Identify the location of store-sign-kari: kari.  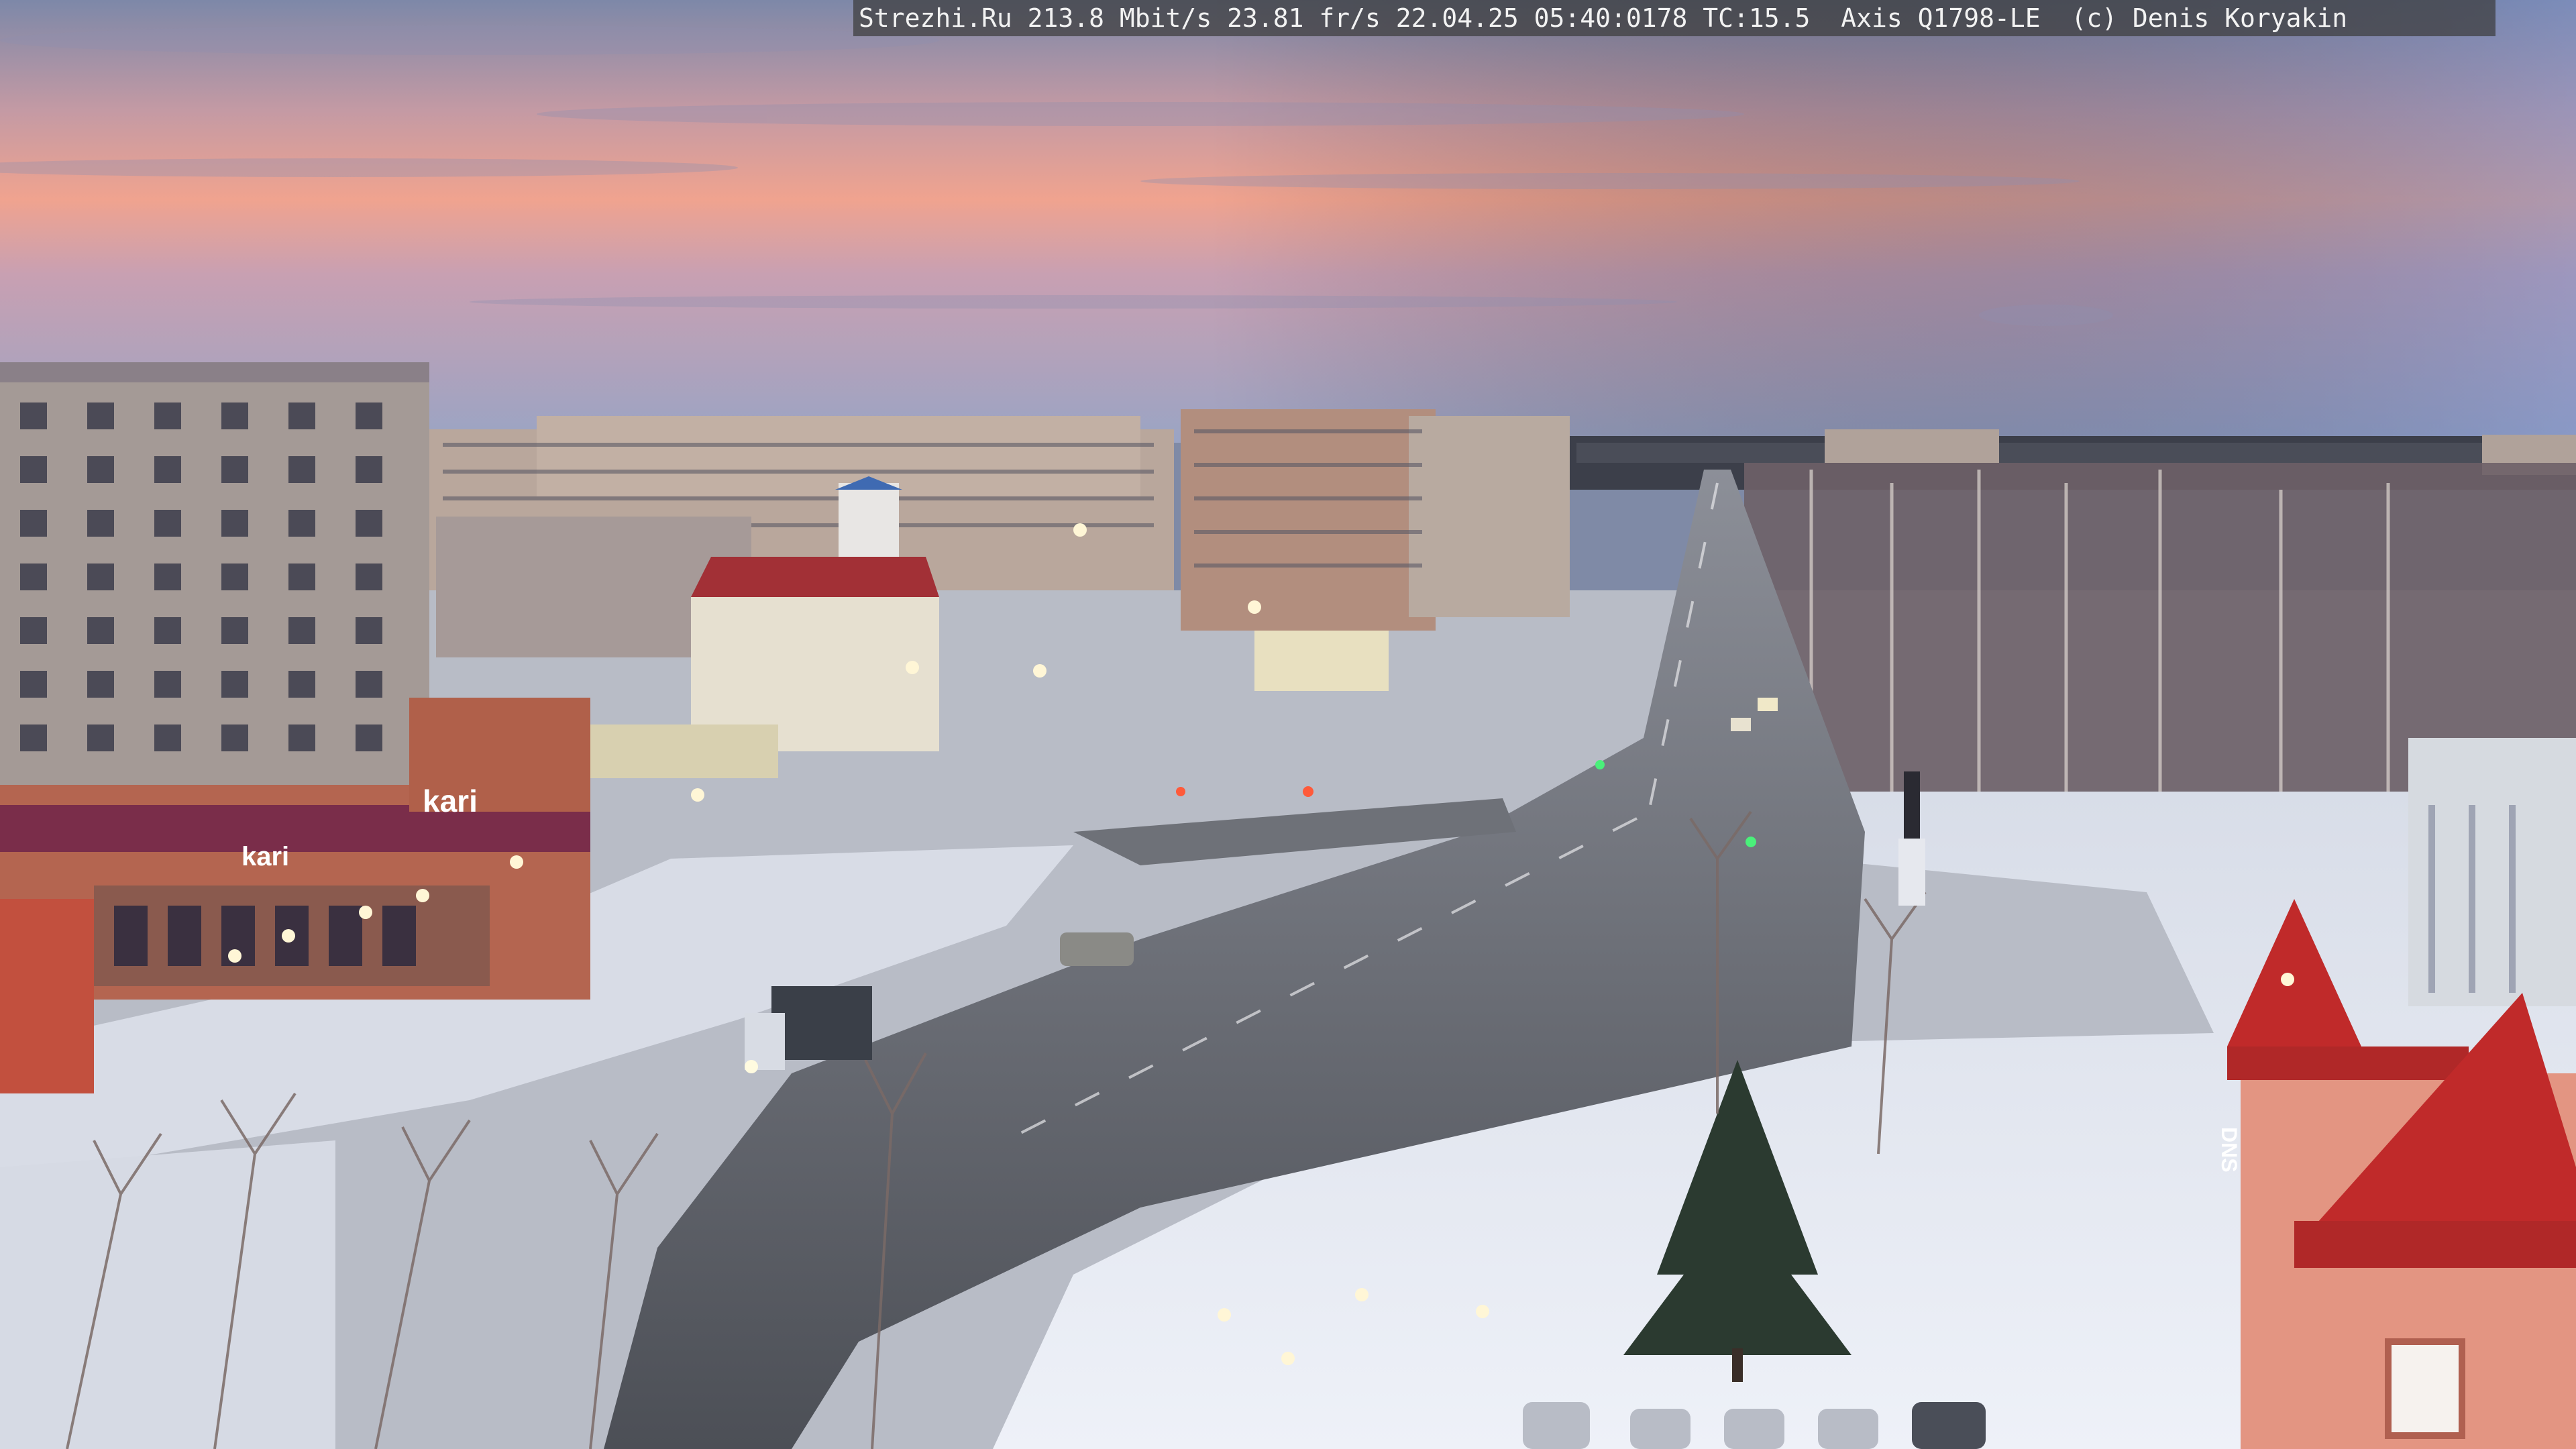
(450, 801).